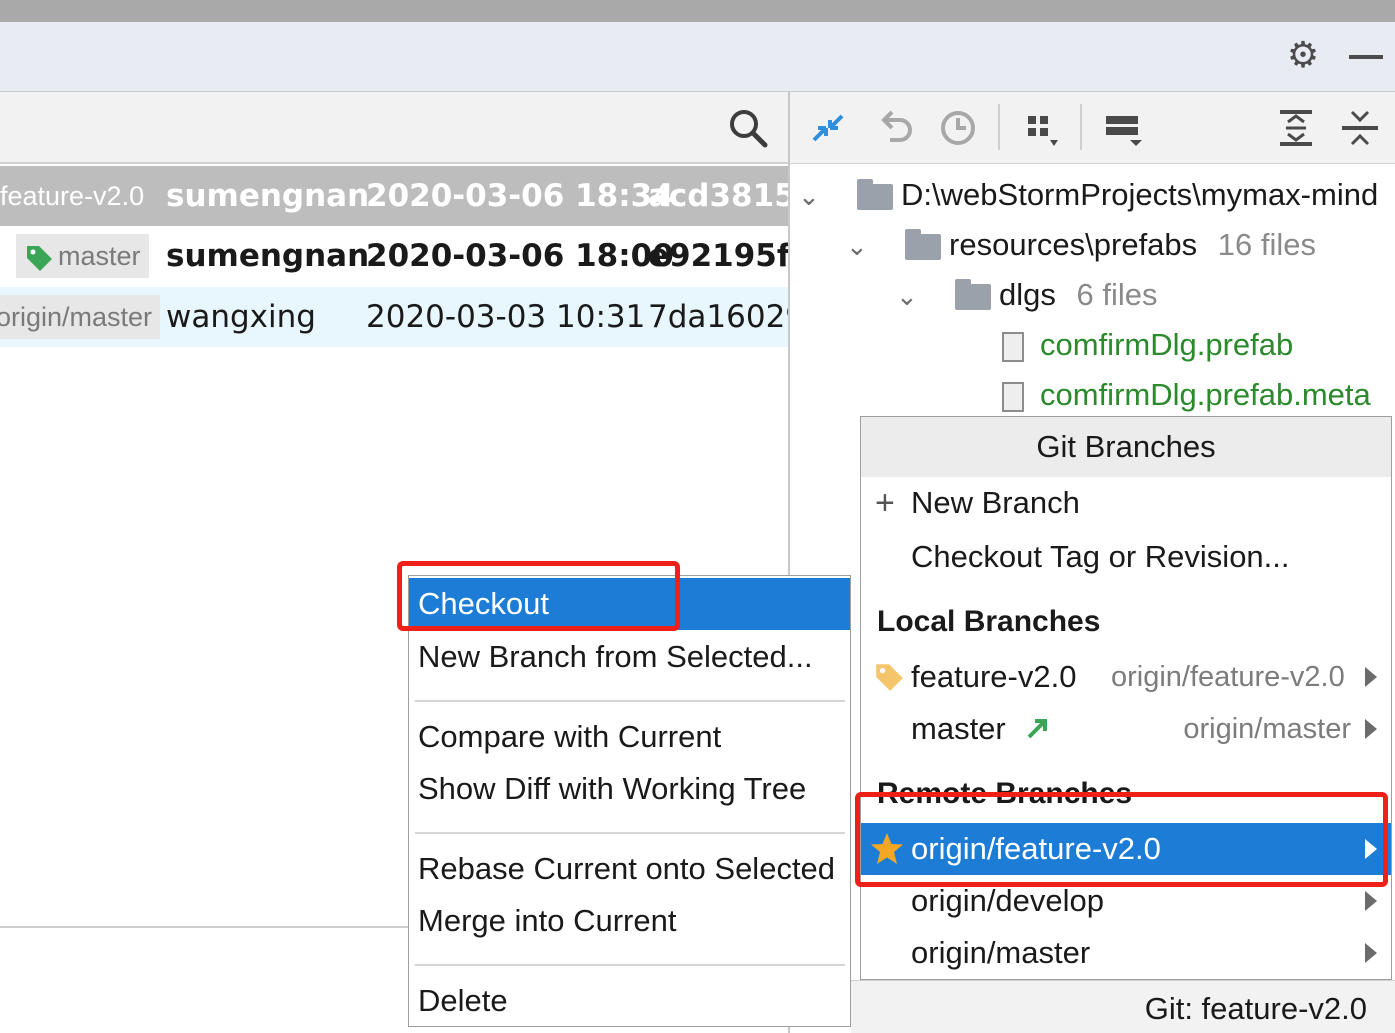 The height and width of the screenshot is (1033, 1395). Describe the element at coordinates (1126, 729) in the screenshot. I see `local-branch-item: master origin/master` at that location.